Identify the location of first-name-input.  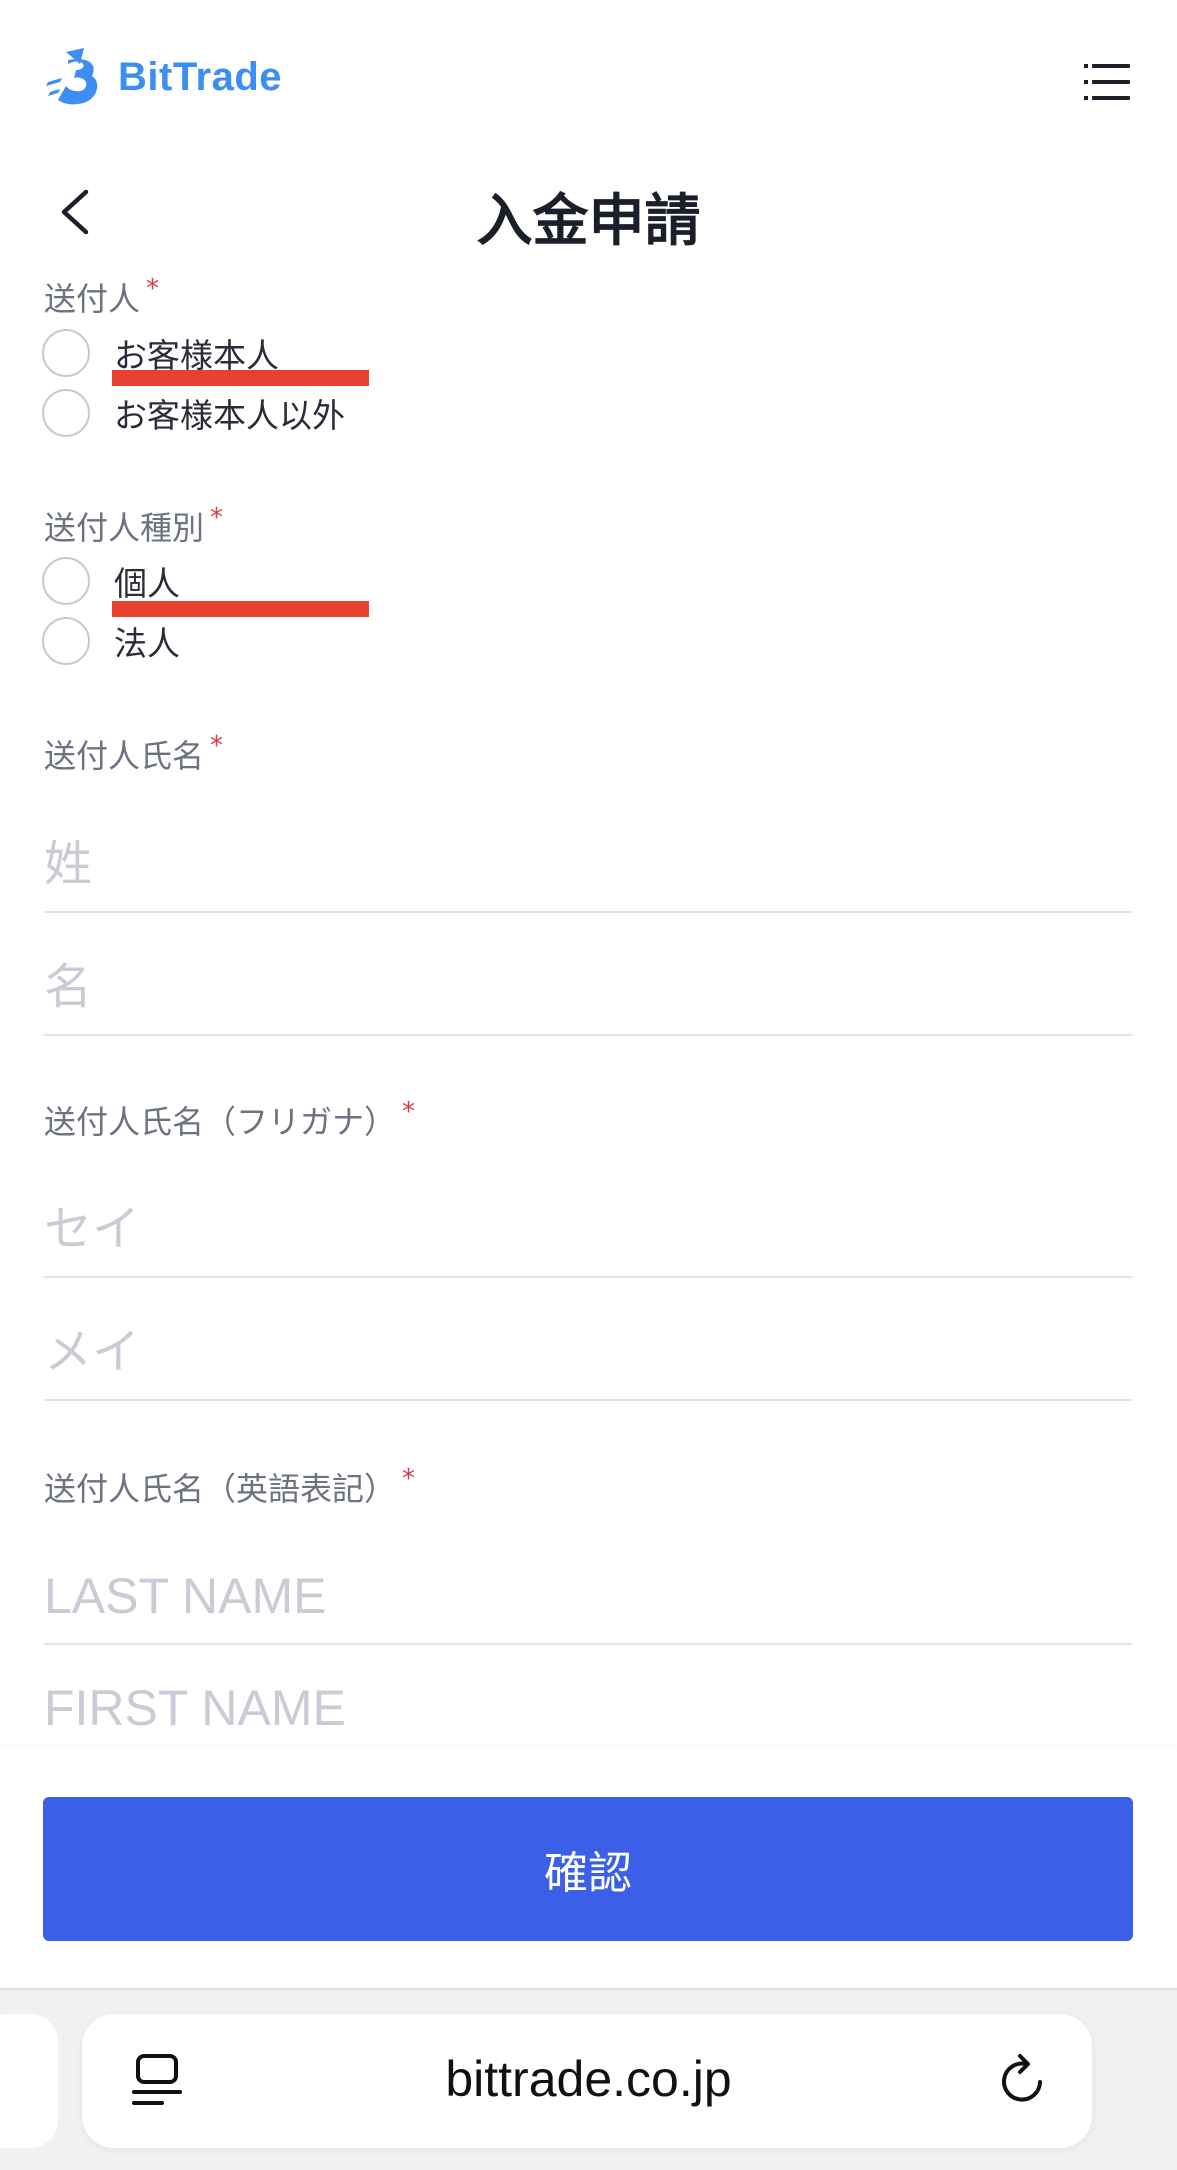
(588, 988).